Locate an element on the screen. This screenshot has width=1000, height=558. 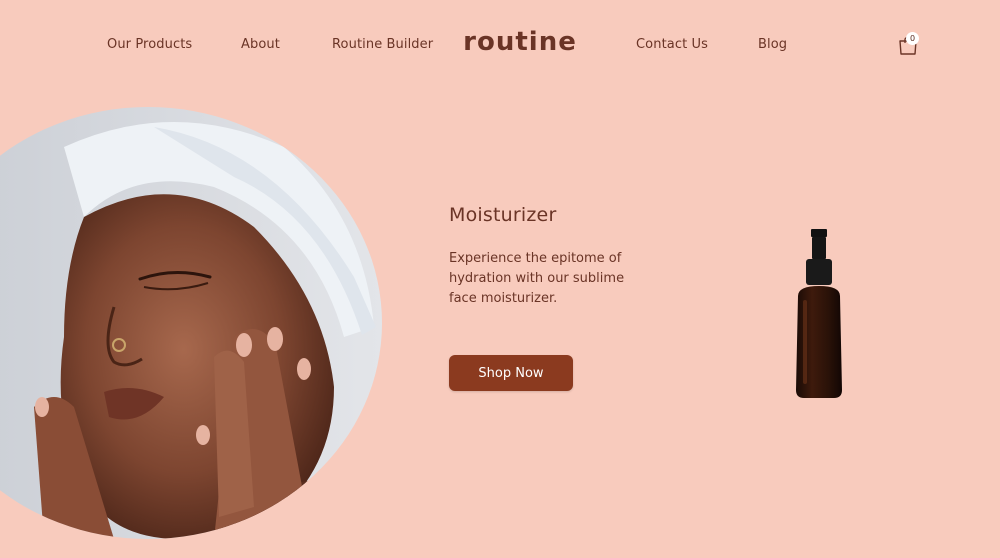
routine-logo: routine is located at coordinates (520, 43).